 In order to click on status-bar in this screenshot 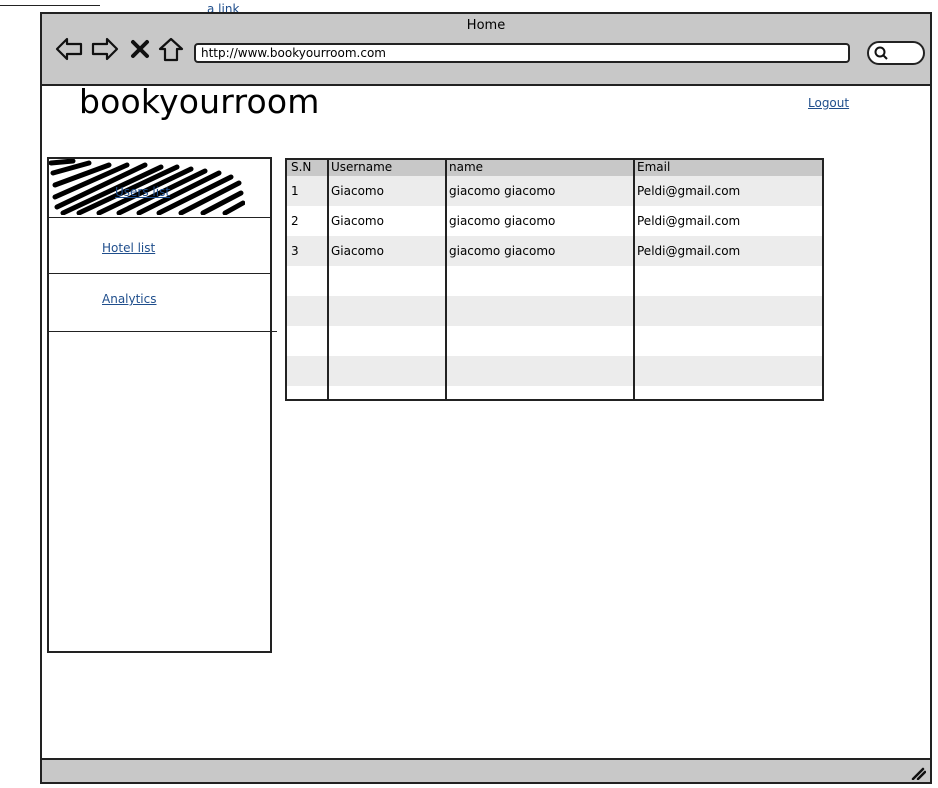, I will do `click(486, 770)`.